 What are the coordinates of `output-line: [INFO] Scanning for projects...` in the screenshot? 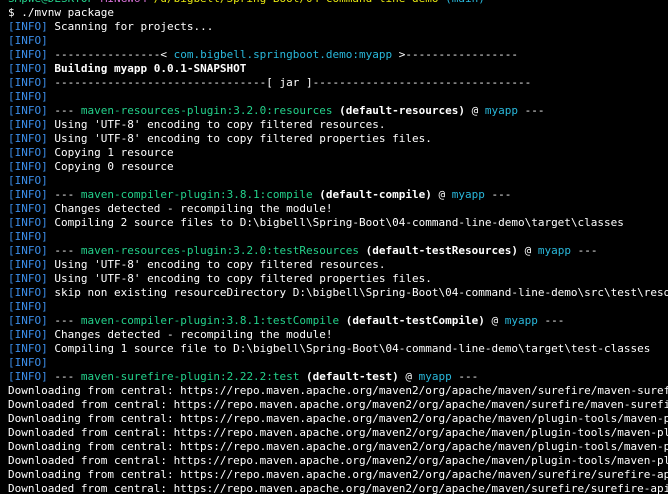 It's located at (334, 27).